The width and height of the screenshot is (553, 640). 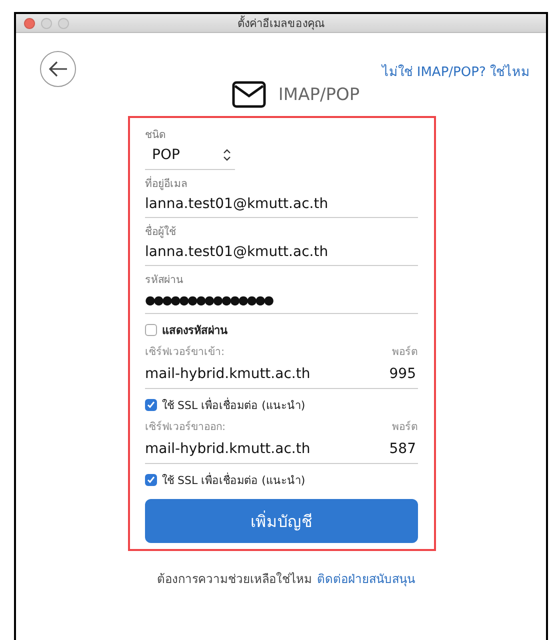 What do you see at coordinates (366, 578) in the screenshot?
I see `support-link: ติดต่อฝ่ายสนับสนุน` at bounding box center [366, 578].